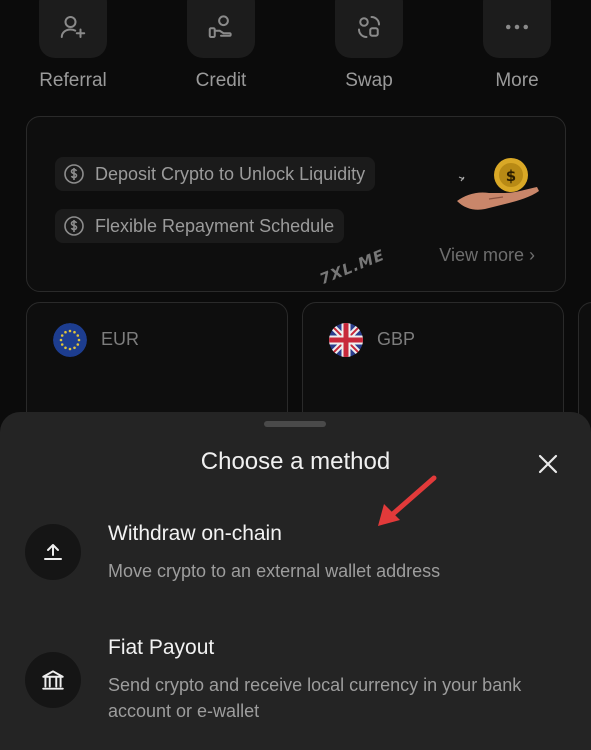 Image resolution: width=591 pixels, height=750 pixels. What do you see at coordinates (230, 173) in the screenshot?
I see `promo-item-text: Deposit Crypto to Unlock Liquidity` at bounding box center [230, 173].